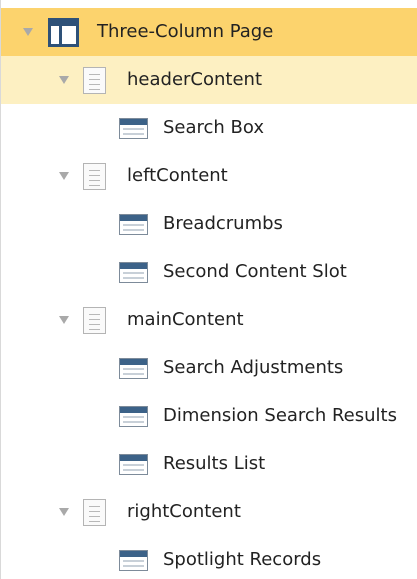 The image size is (417, 579). Describe the element at coordinates (214, 463) in the screenshot. I see `tree-node-label: Results List` at that location.